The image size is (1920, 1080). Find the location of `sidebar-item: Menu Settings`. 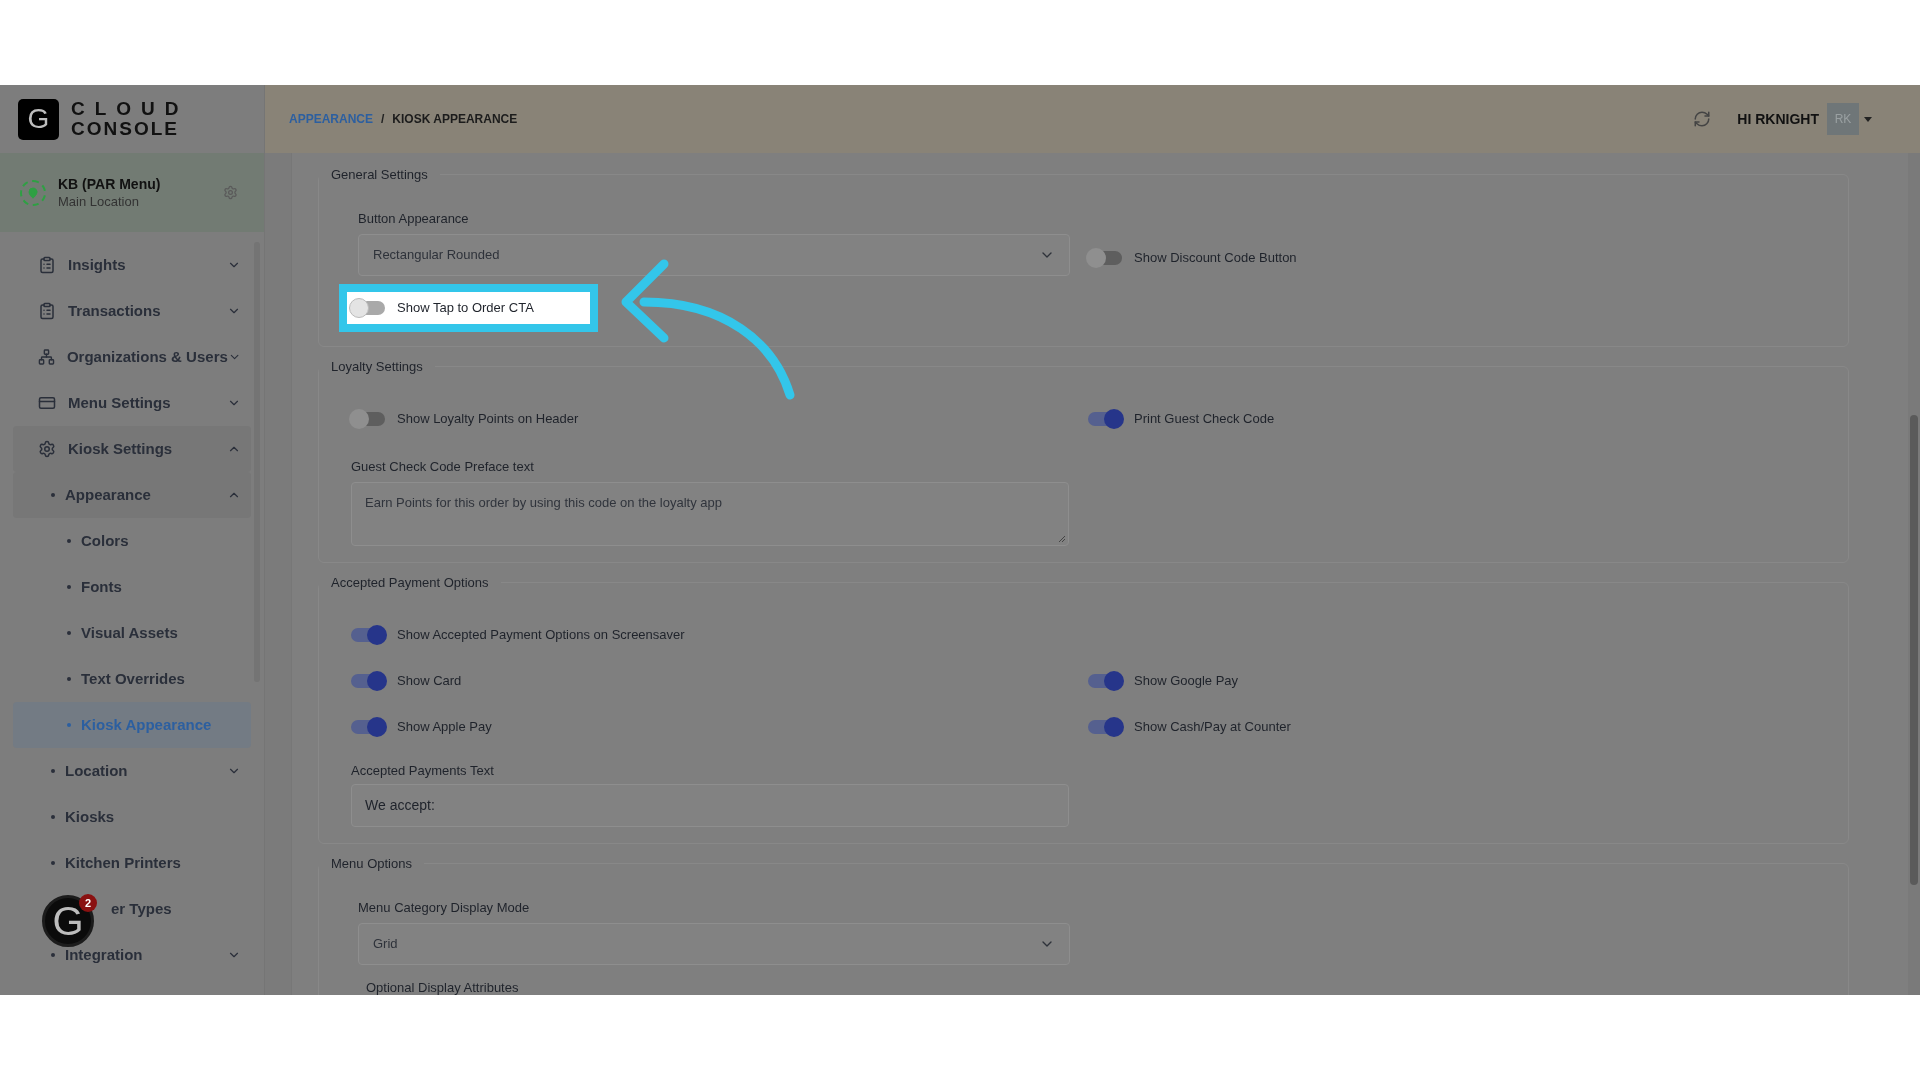

sidebar-item: Menu Settings is located at coordinates (132, 403).